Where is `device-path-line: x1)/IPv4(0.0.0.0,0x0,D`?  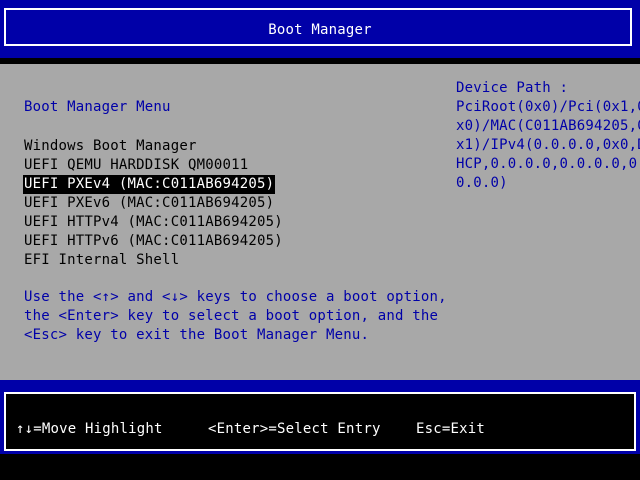
device-path-line: x1)/IPv4(0.0.0.0,0x0,D is located at coordinates (548, 145).